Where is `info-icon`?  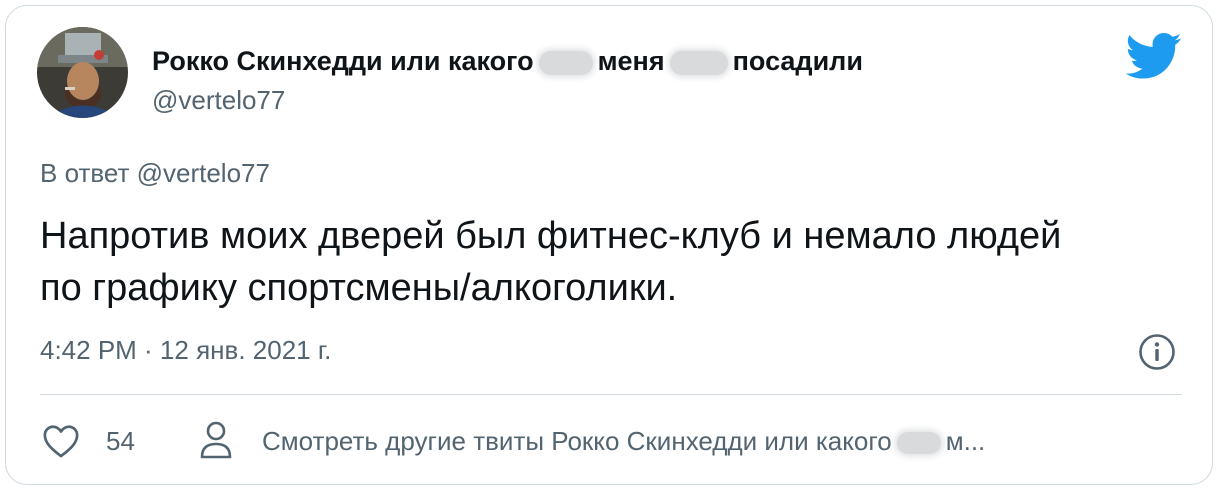
info-icon is located at coordinates (1157, 352).